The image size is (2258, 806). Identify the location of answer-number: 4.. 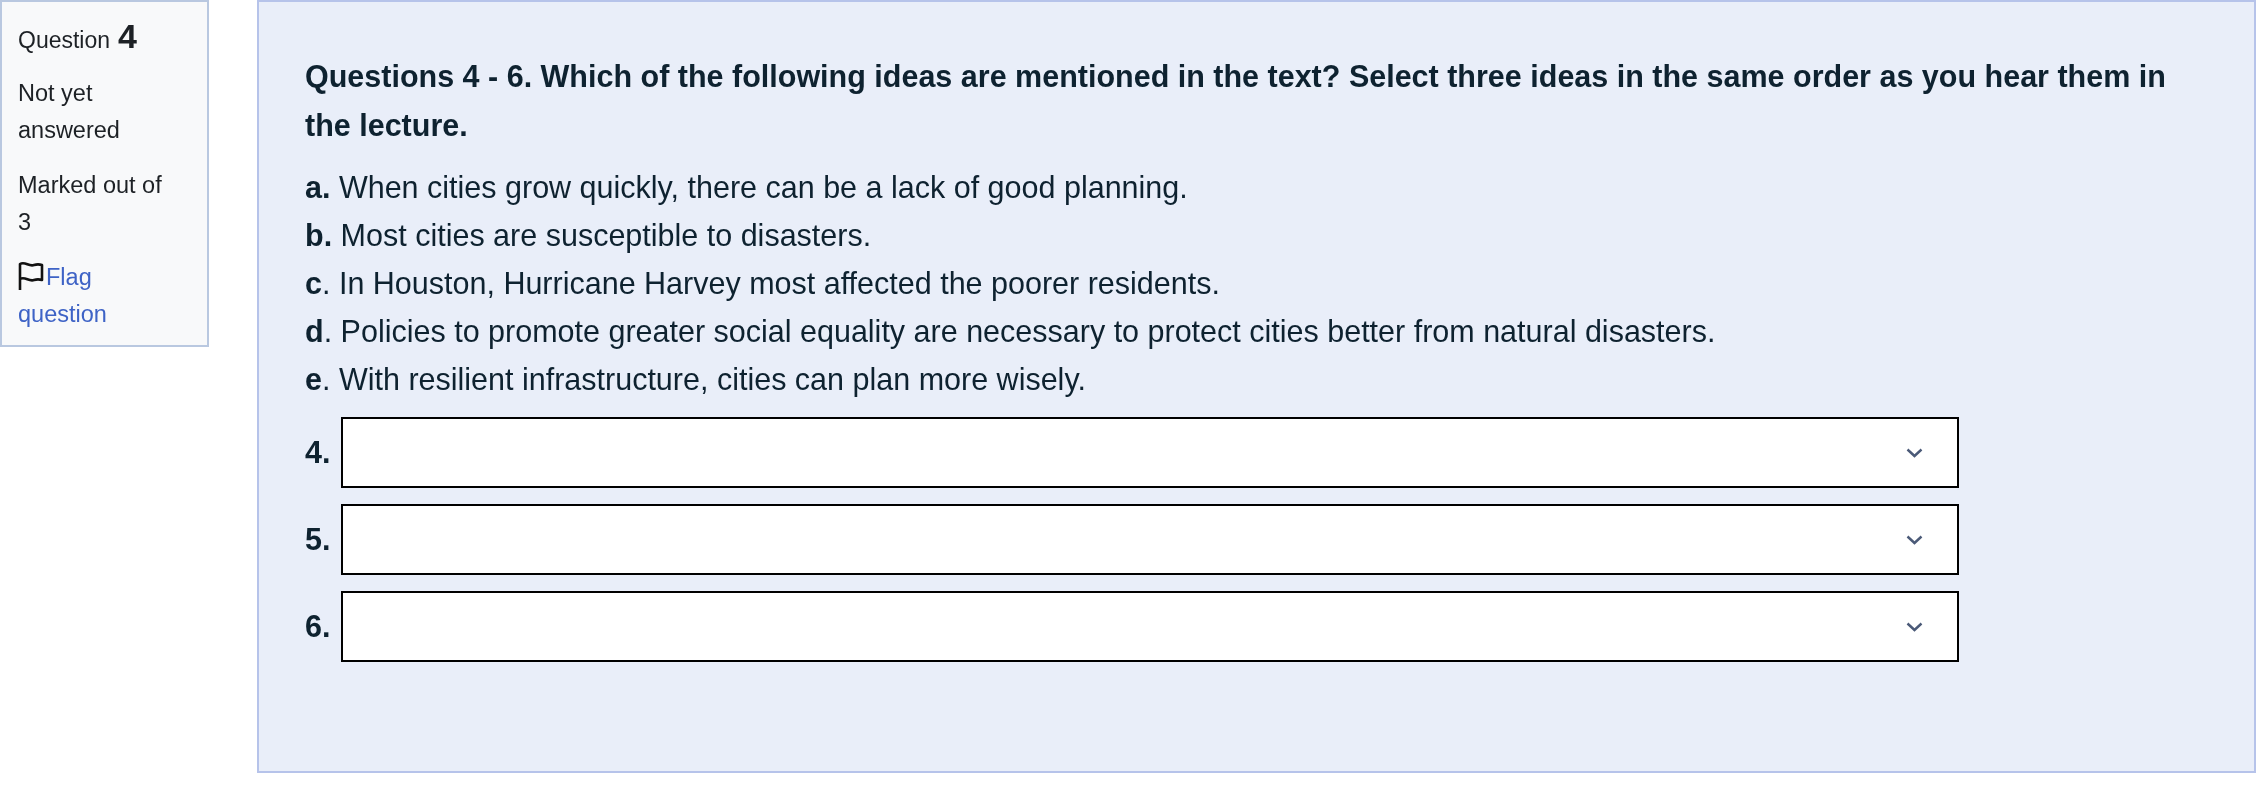
(318, 452).